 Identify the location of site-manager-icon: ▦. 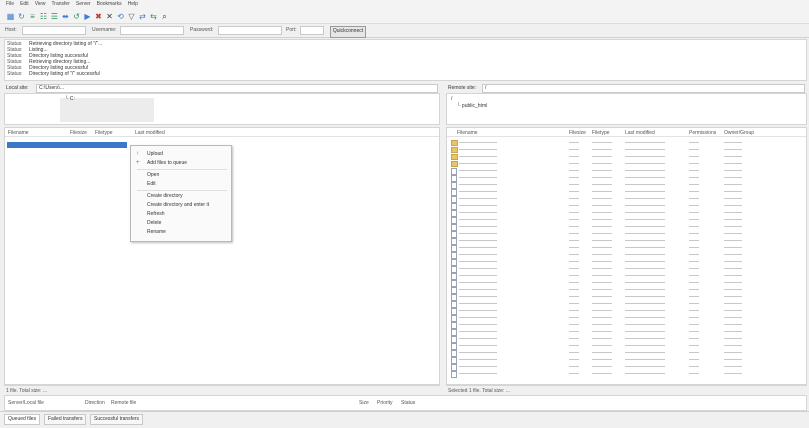
(10, 16).